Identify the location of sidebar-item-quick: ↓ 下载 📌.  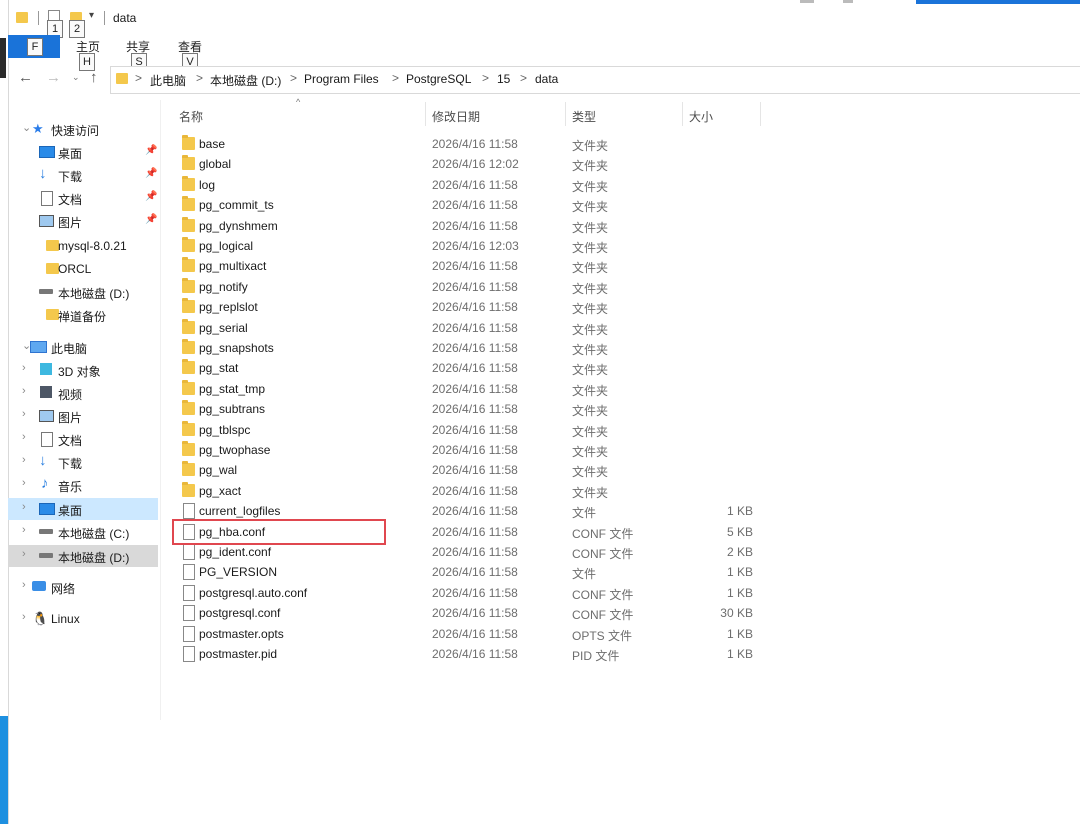
(83, 175).